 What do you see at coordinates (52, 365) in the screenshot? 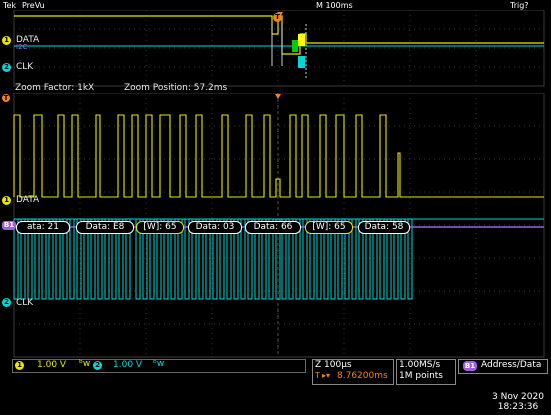
I see `ch1-volts: 1.00 V` at bounding box center [52, 365].